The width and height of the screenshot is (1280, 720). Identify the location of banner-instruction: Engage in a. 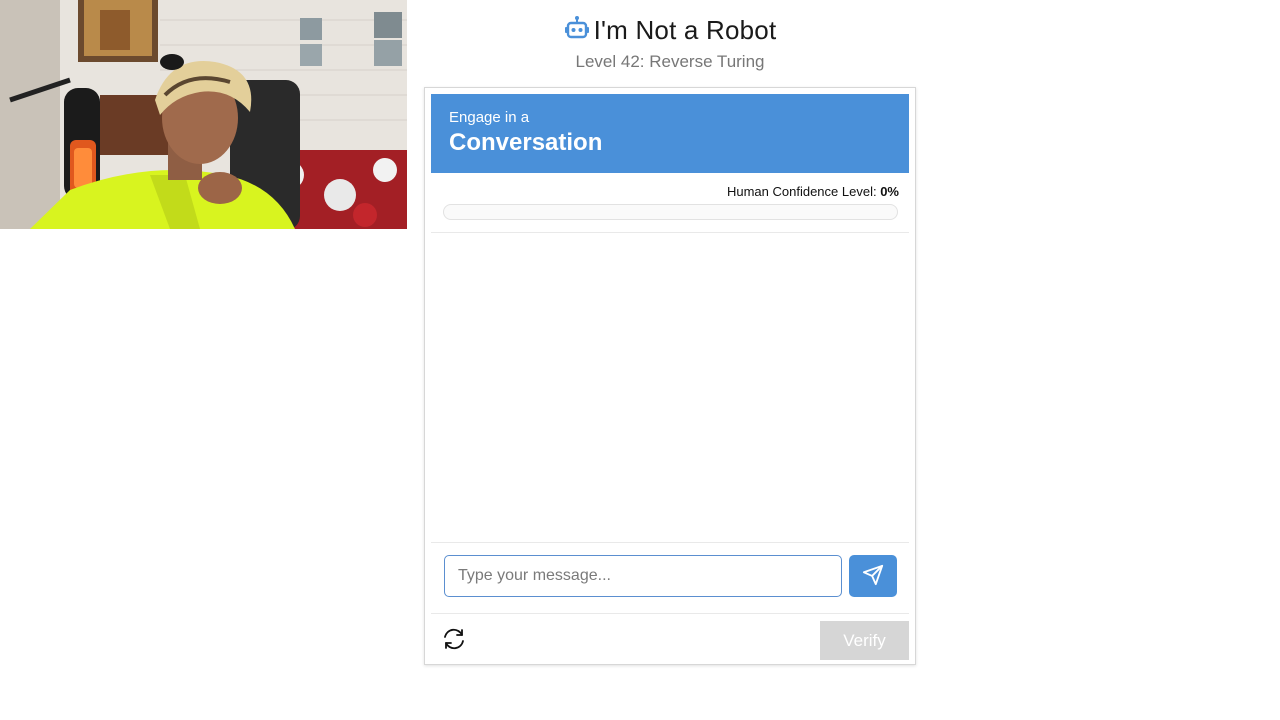
(489, 117).